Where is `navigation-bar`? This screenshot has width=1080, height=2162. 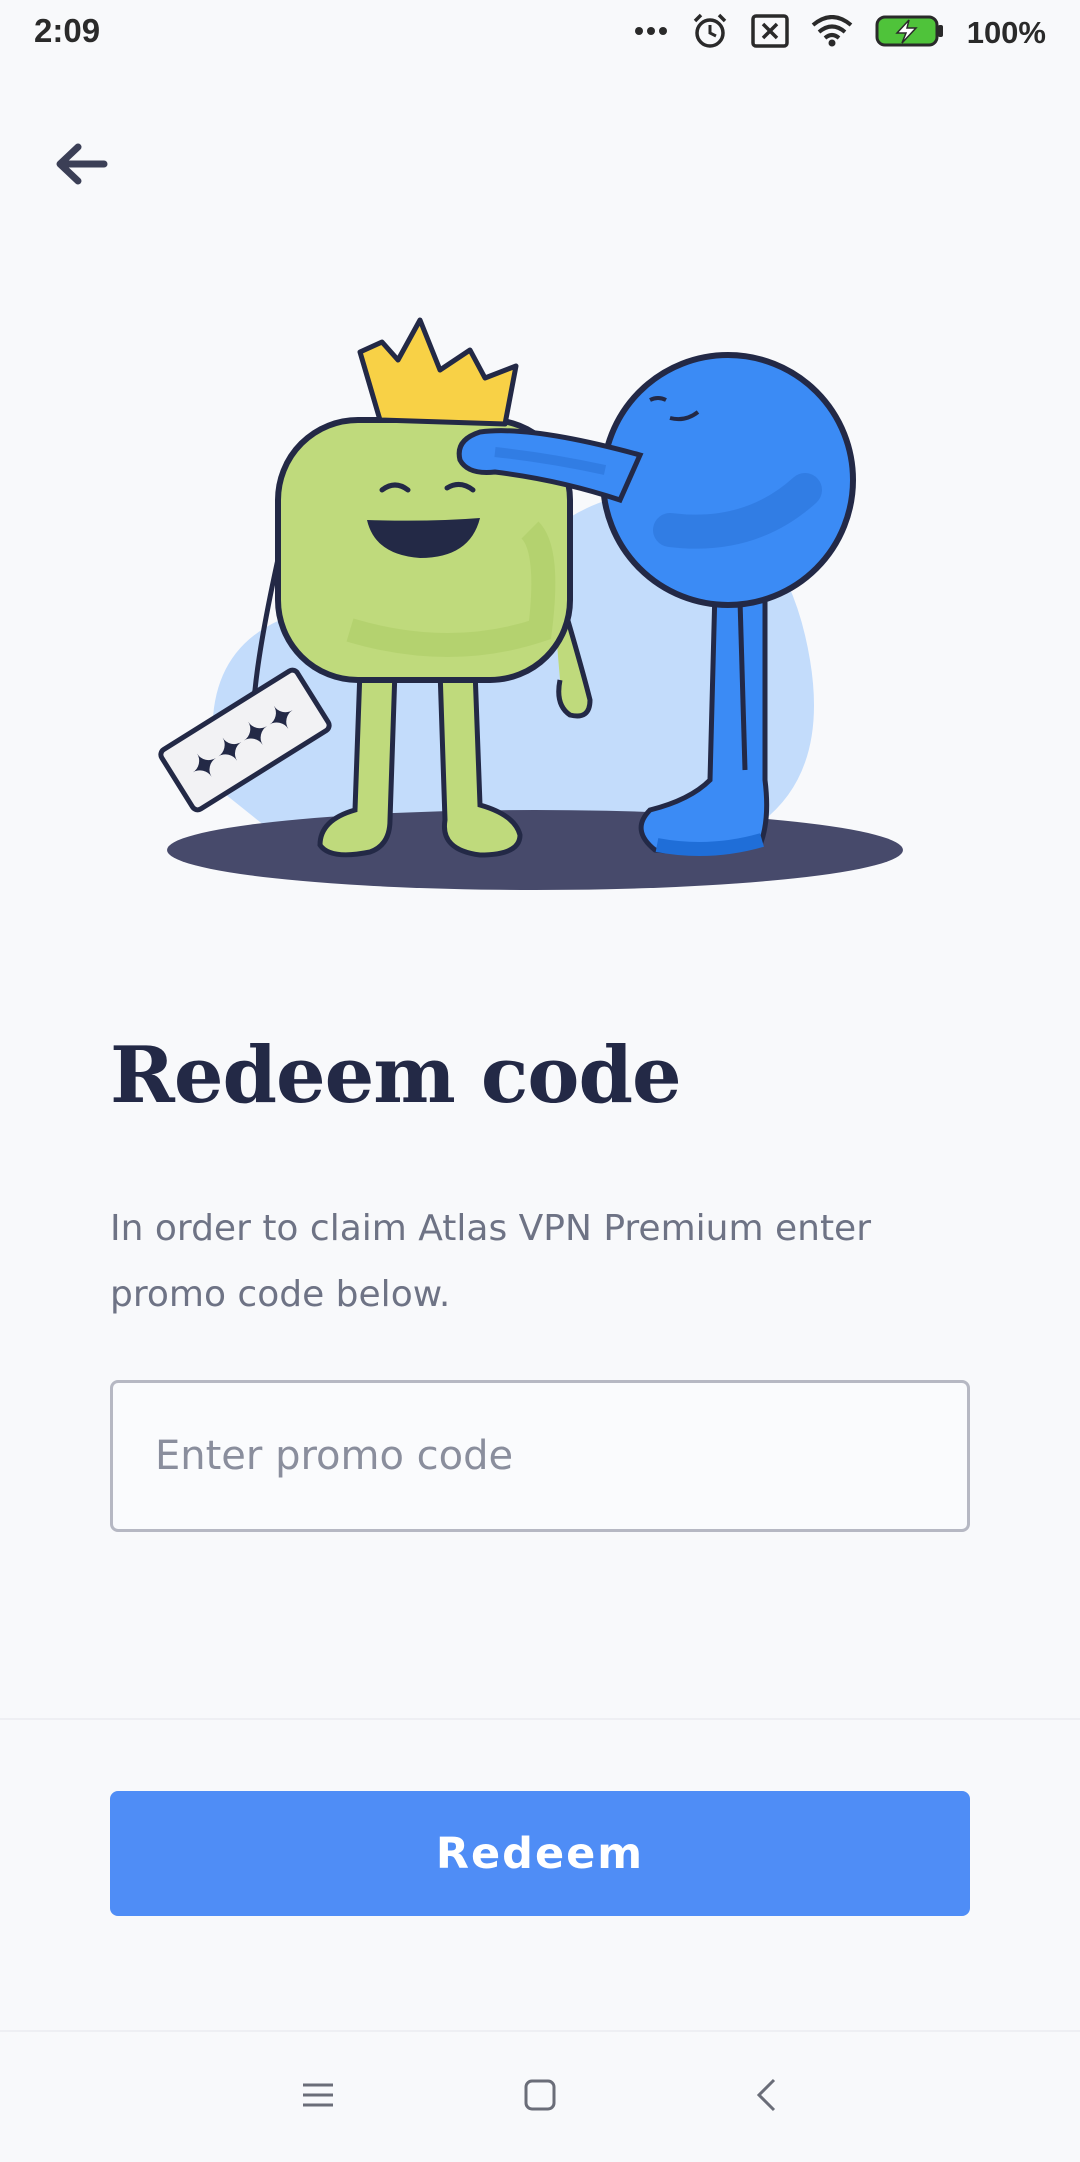 navigation-bar is located at coordinates (540, 2096).